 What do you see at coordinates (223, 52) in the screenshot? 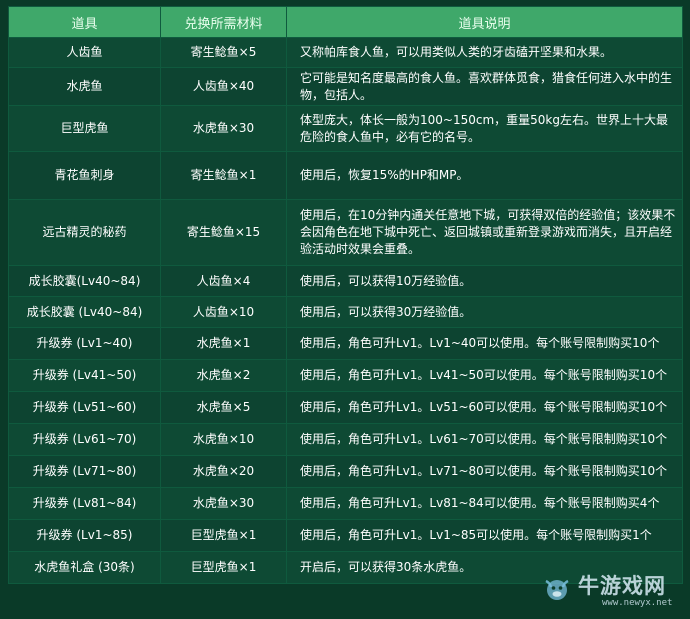
I see `material-cell: 寄生鲶鱼×5` at bounding box center [223, 52].